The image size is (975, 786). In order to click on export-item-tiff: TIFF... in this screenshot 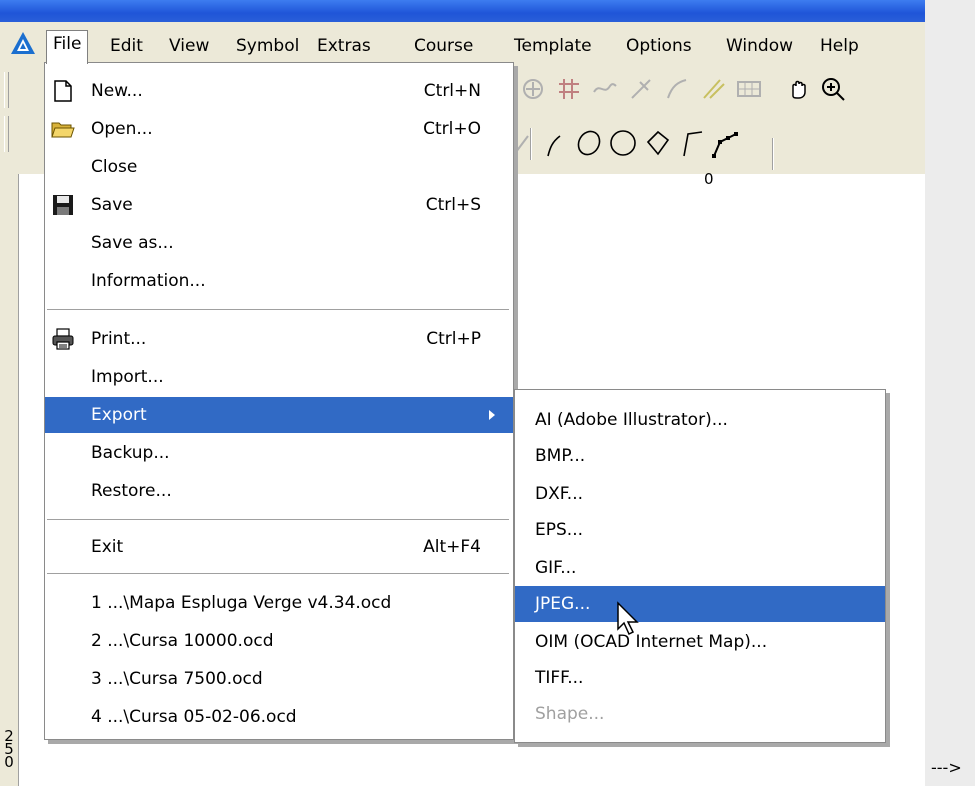, I will do `click(700, 678)`.